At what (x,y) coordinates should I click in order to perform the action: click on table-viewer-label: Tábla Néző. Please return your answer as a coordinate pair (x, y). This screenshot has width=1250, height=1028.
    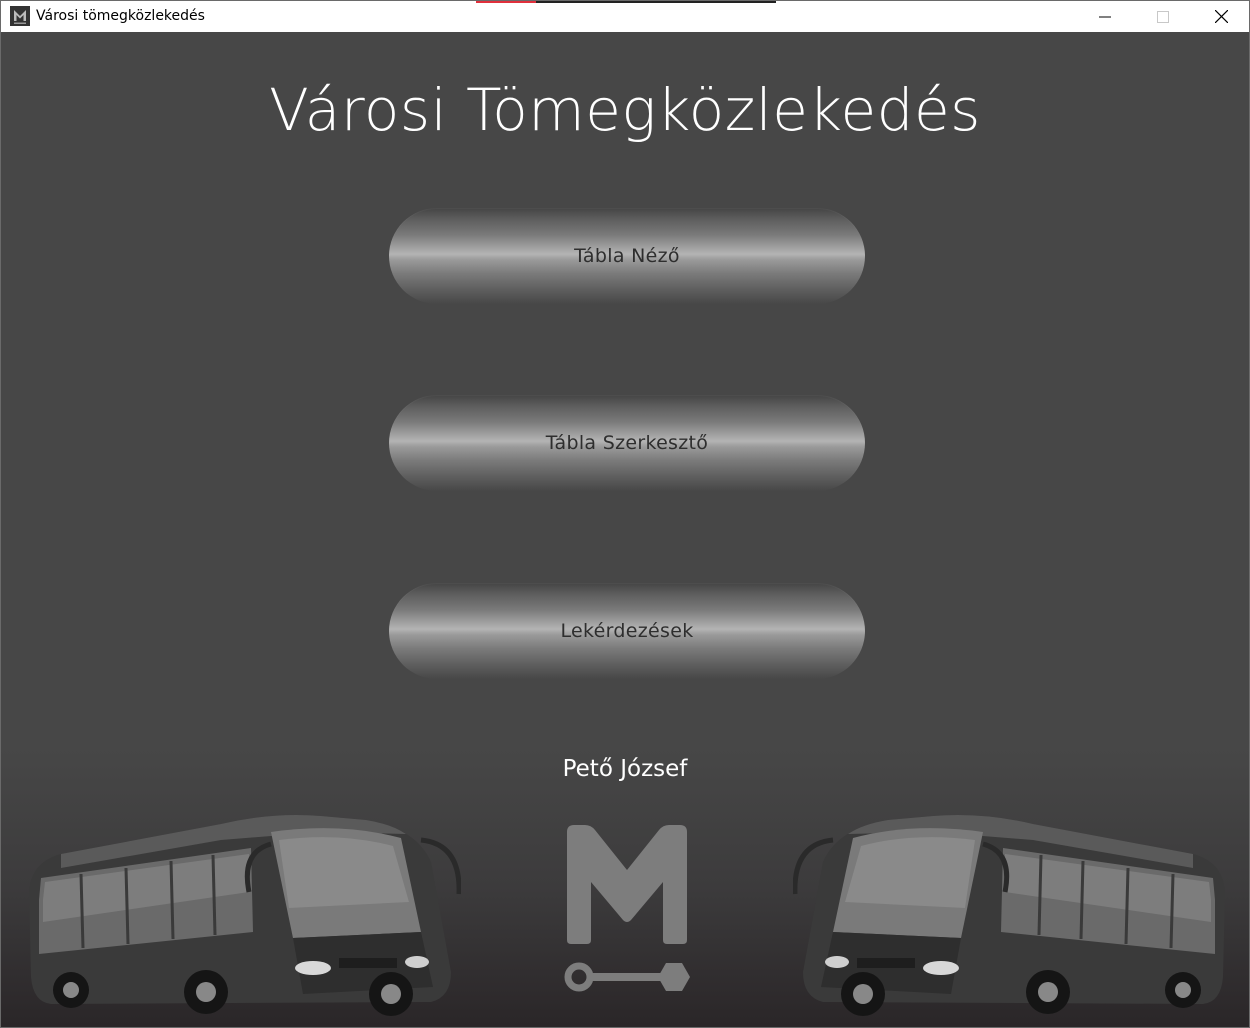
    Looking at the image, I should click on (627, 256).